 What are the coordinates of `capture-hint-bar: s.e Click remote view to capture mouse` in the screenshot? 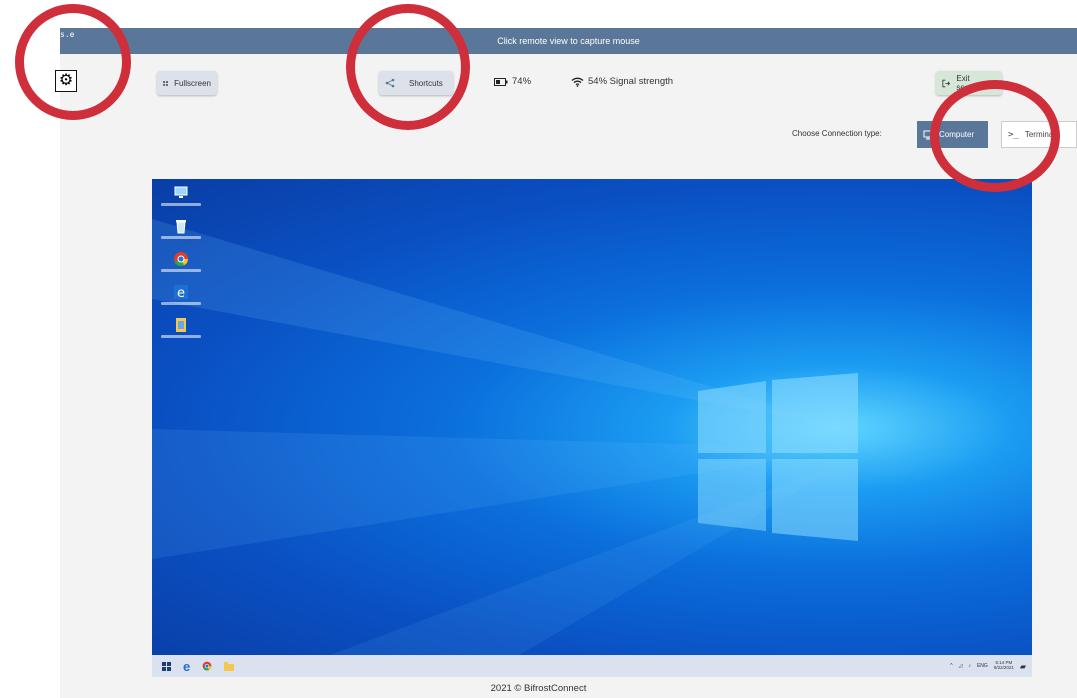 It's located at (568, 41).